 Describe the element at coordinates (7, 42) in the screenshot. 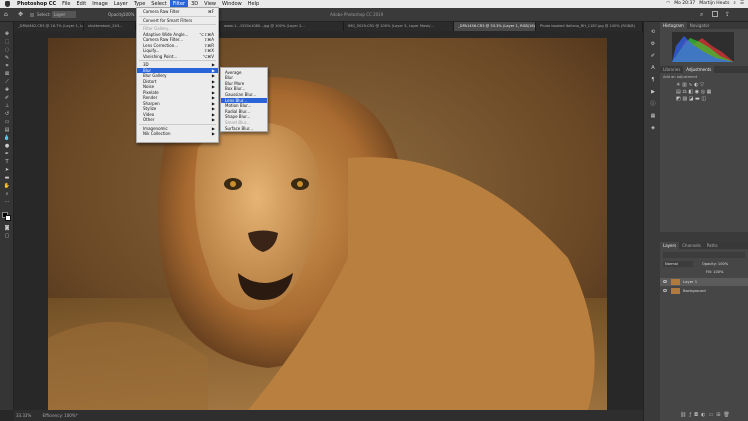

I see `marquee-tool-icon: ⬚` at that location.